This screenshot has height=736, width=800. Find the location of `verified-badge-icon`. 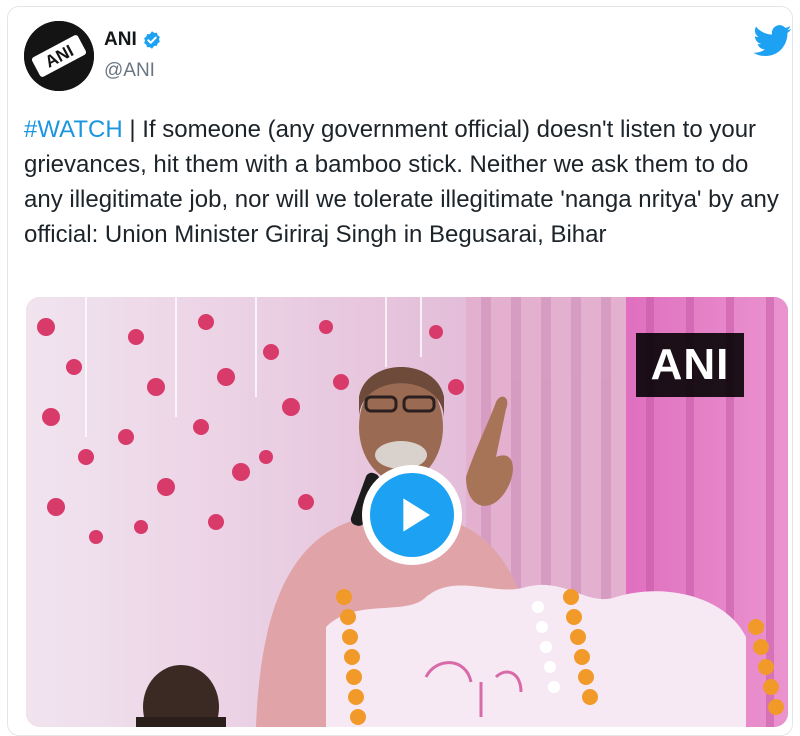

verified-badge-icon is located at coordinates (151, 40).